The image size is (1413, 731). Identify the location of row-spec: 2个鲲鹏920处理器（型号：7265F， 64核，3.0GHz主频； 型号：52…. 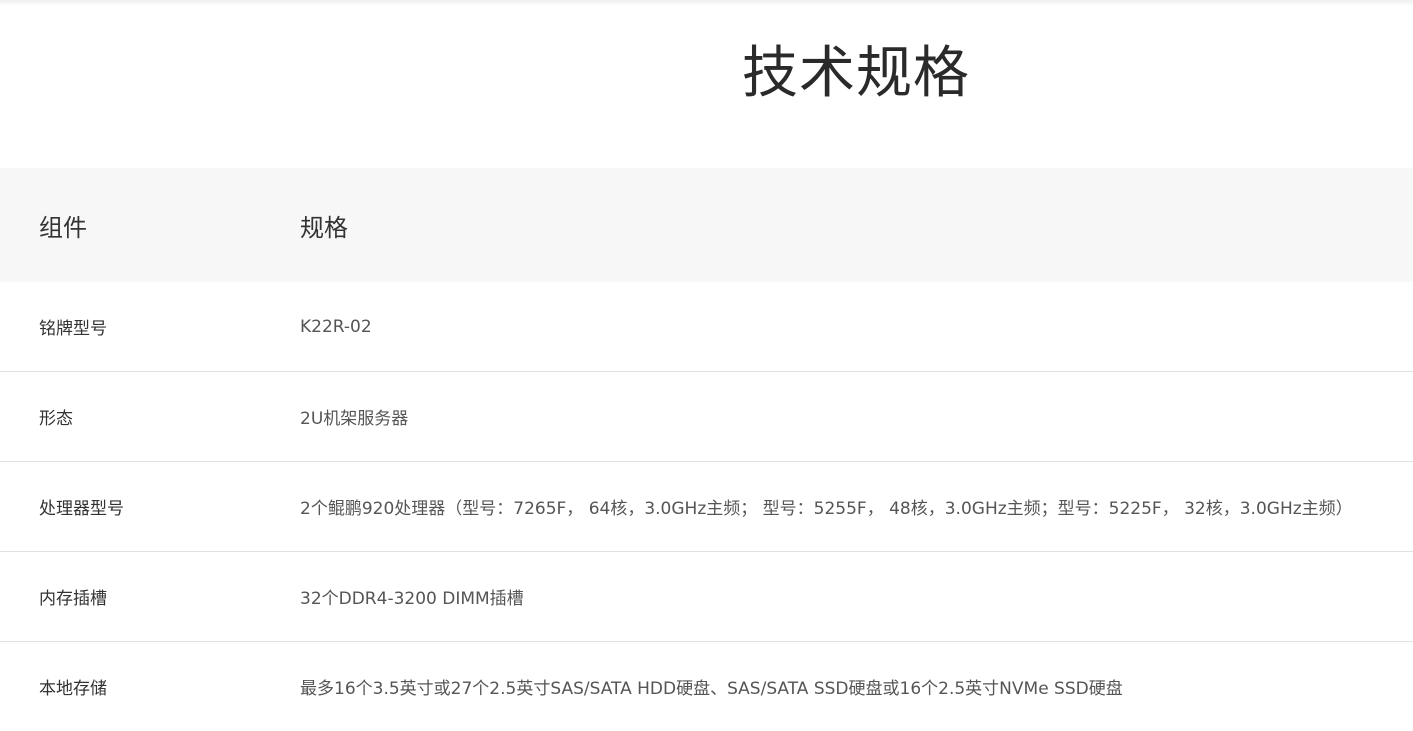
(826, 509).